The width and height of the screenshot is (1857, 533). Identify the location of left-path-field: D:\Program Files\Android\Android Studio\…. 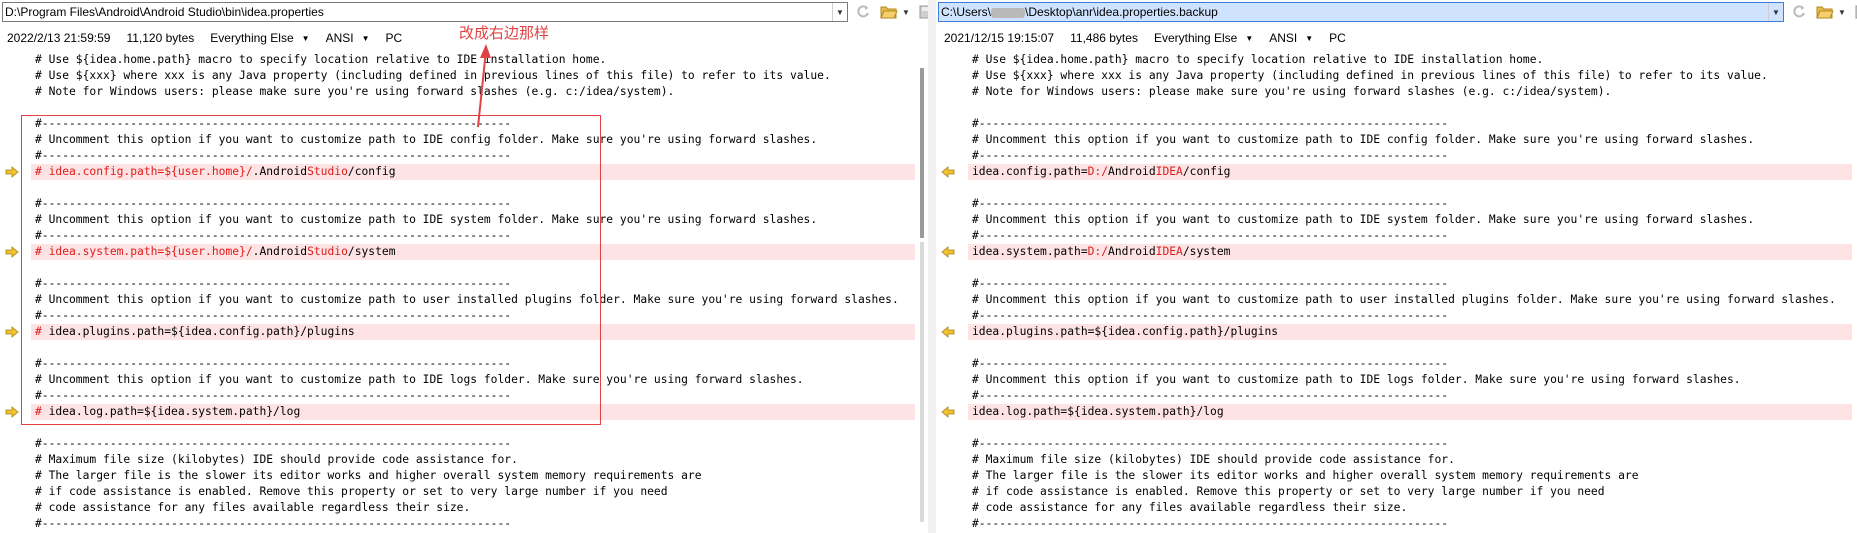
(425, 12).